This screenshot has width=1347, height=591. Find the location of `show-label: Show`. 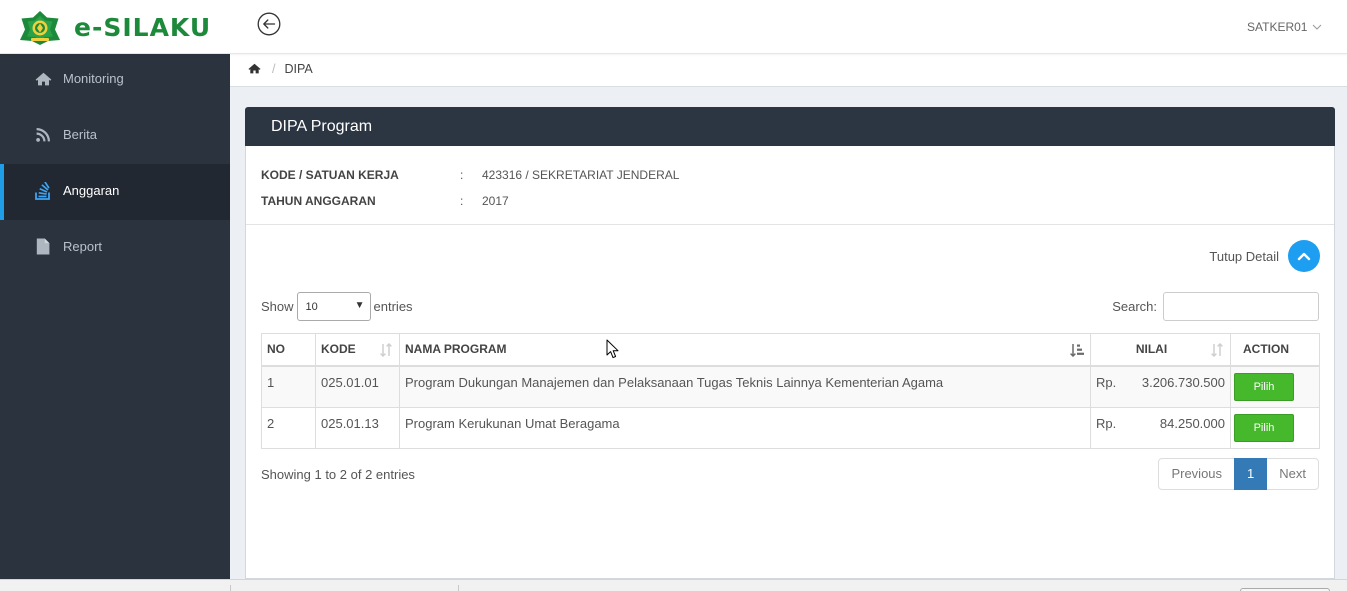

show-label: Show is located at coordinates (277, 306).